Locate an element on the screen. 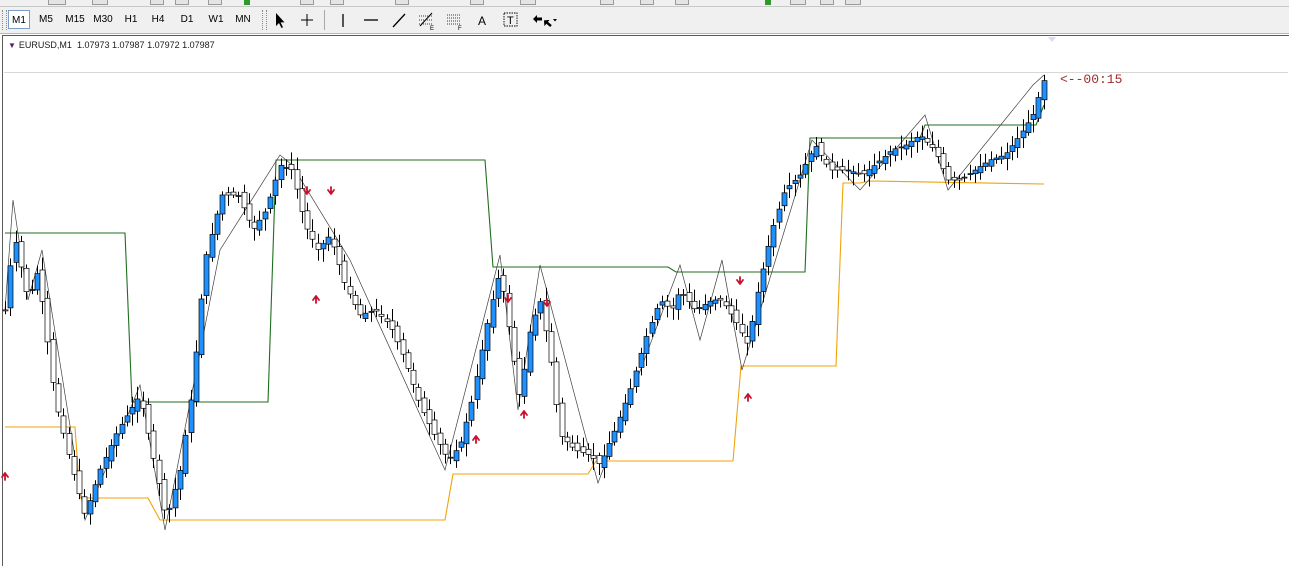  shift-marker-icon is located at coordinates (1052, 39).